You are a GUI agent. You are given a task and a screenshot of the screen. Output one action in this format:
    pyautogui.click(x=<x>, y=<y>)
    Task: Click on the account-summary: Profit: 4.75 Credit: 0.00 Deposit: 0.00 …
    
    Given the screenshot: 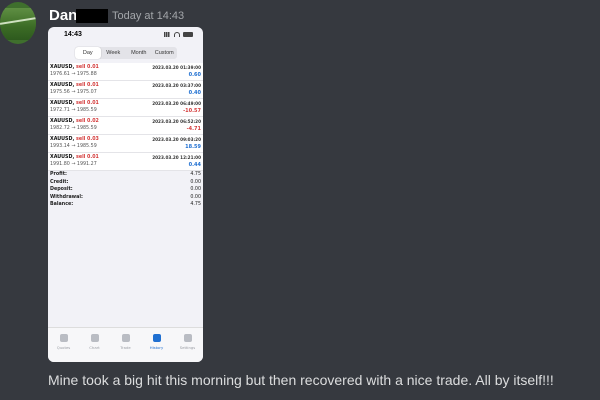 What is the action you would take?
    pyautogui.click(x=125, y=191)
    